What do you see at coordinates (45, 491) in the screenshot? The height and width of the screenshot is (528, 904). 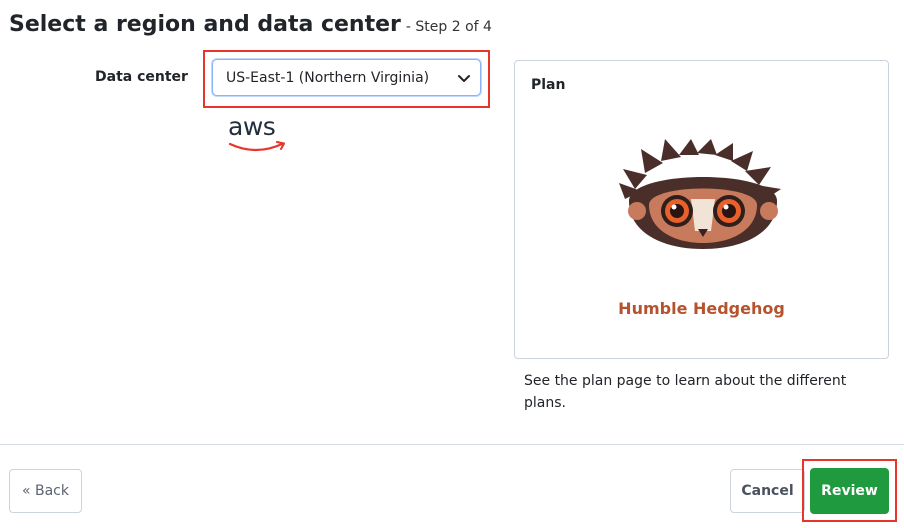 I see `back-button: « Back` at bounding box center [45, 491].